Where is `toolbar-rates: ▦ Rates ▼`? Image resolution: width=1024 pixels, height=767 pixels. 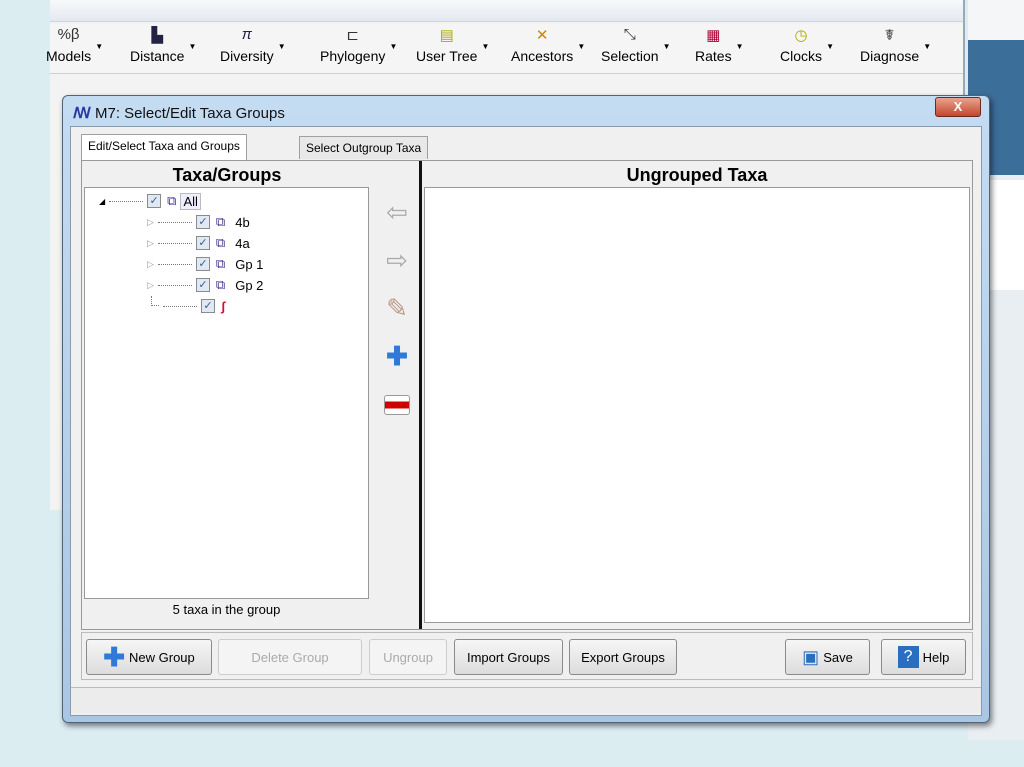 toolbar-rates: ▦ Rates ▼ is located at coordinates (719, 45).